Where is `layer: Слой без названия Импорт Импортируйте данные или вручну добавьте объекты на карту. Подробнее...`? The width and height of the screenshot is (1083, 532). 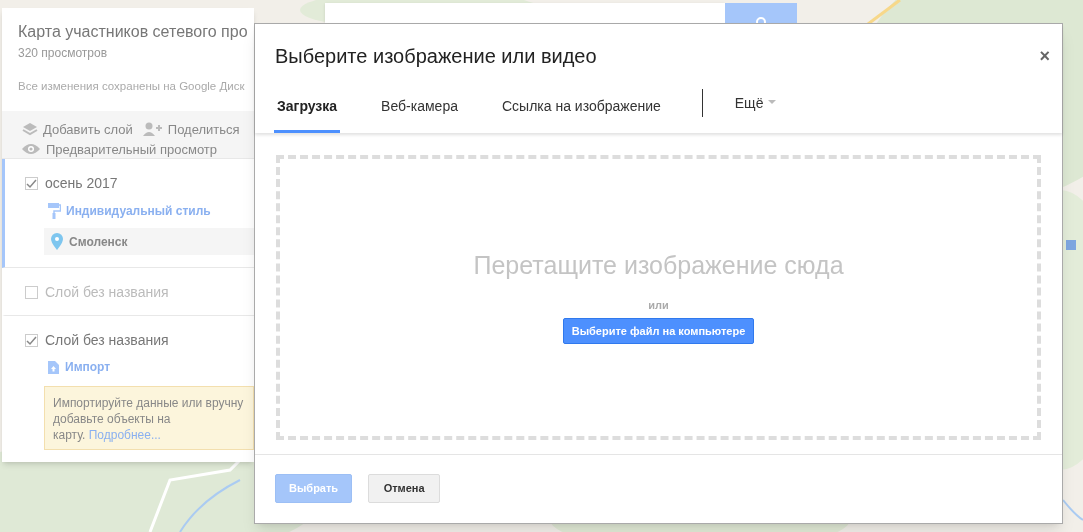
layer: Слой без названия Импорт Импортируйте данные или вручну добавьте объекты на карту. Подробнее... is located at coordinates (128, 389).